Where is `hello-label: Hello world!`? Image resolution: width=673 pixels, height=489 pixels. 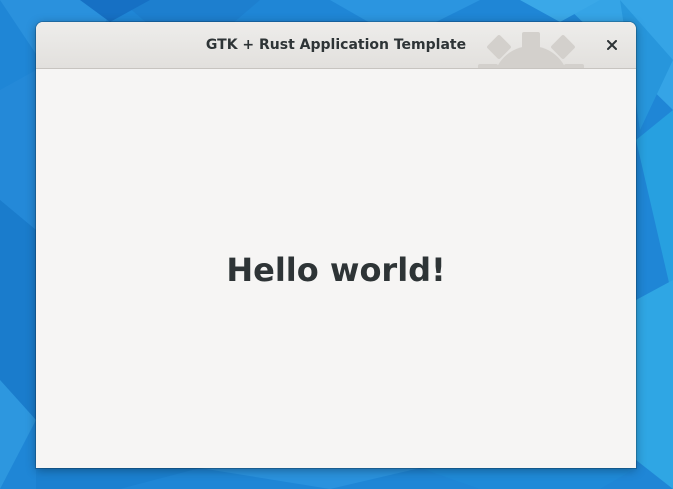 hello-label: Hello world! is located at coordinates (336, 269).